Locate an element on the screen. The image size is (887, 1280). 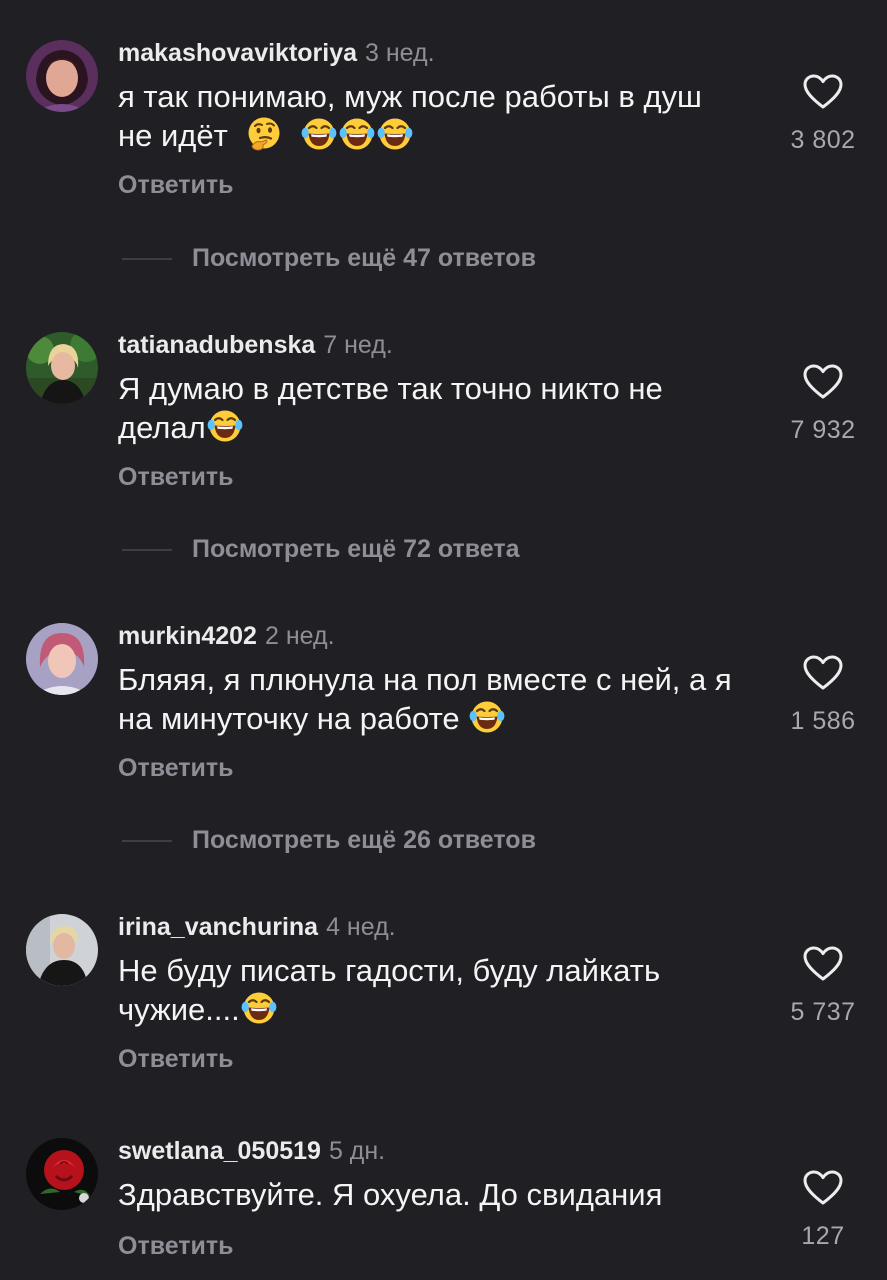
comment-meta: irina_vanchurina 4 нед. is located at coordinates (448, 927).